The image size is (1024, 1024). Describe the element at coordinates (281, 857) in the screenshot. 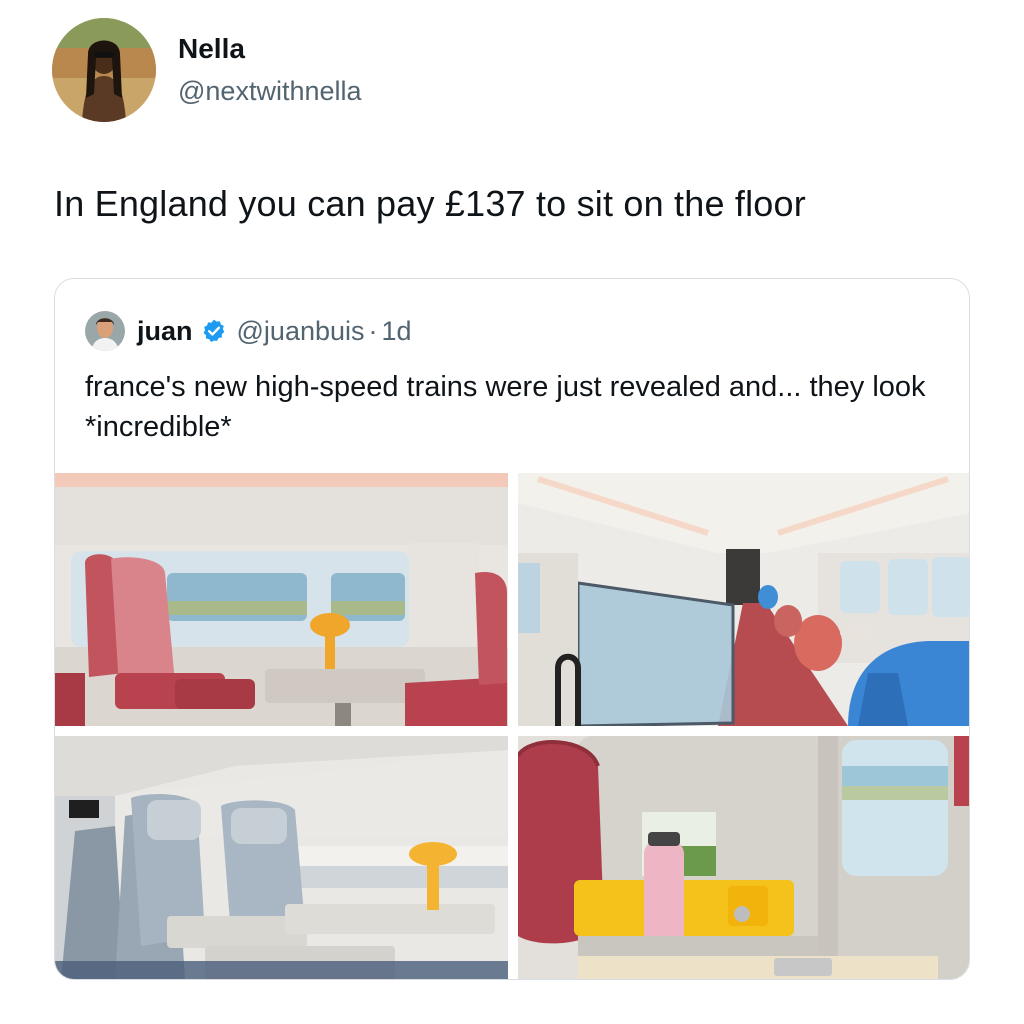

I see `photo-train-interior-grey-seats` at that location.